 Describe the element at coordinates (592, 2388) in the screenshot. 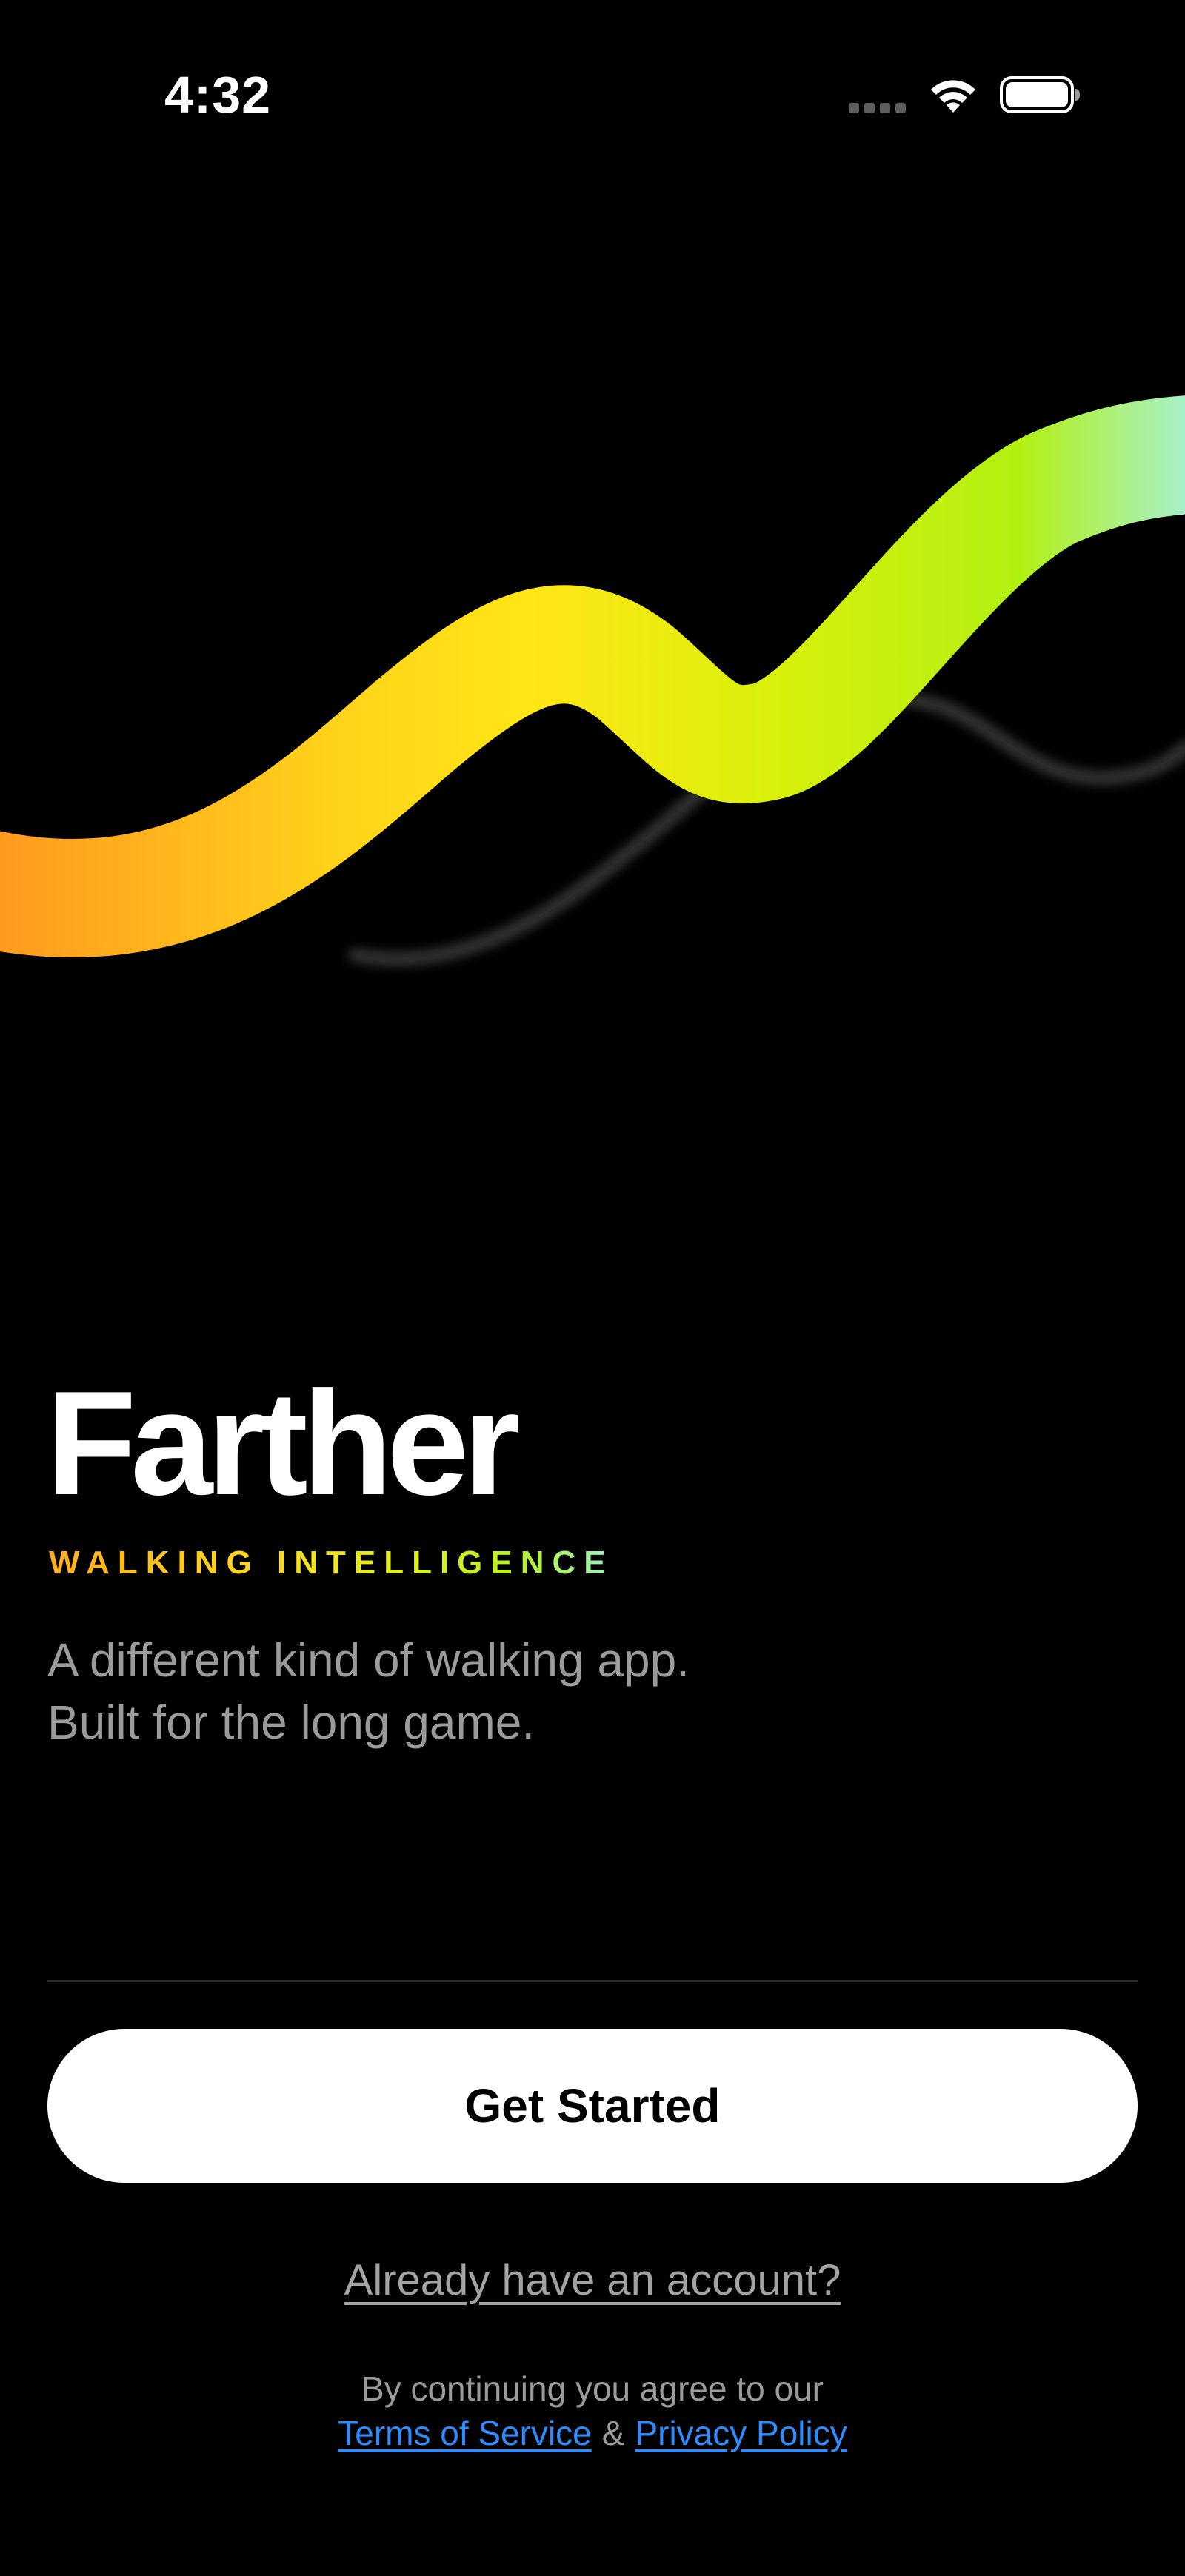

I see `legal-prefix: By continuing you agree to our` at that location.